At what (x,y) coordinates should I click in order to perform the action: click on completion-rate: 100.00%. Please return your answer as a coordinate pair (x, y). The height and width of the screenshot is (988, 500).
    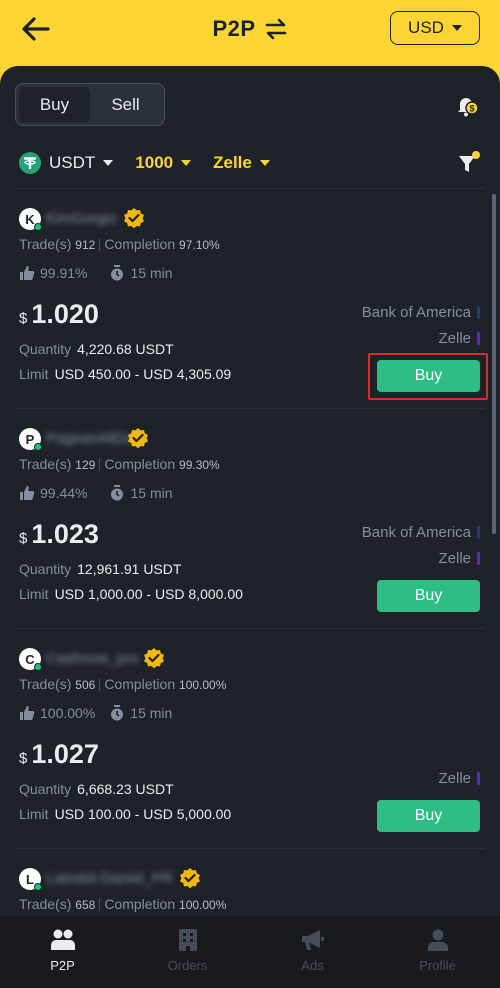
    Looking at the image, I should click on (203, 905).